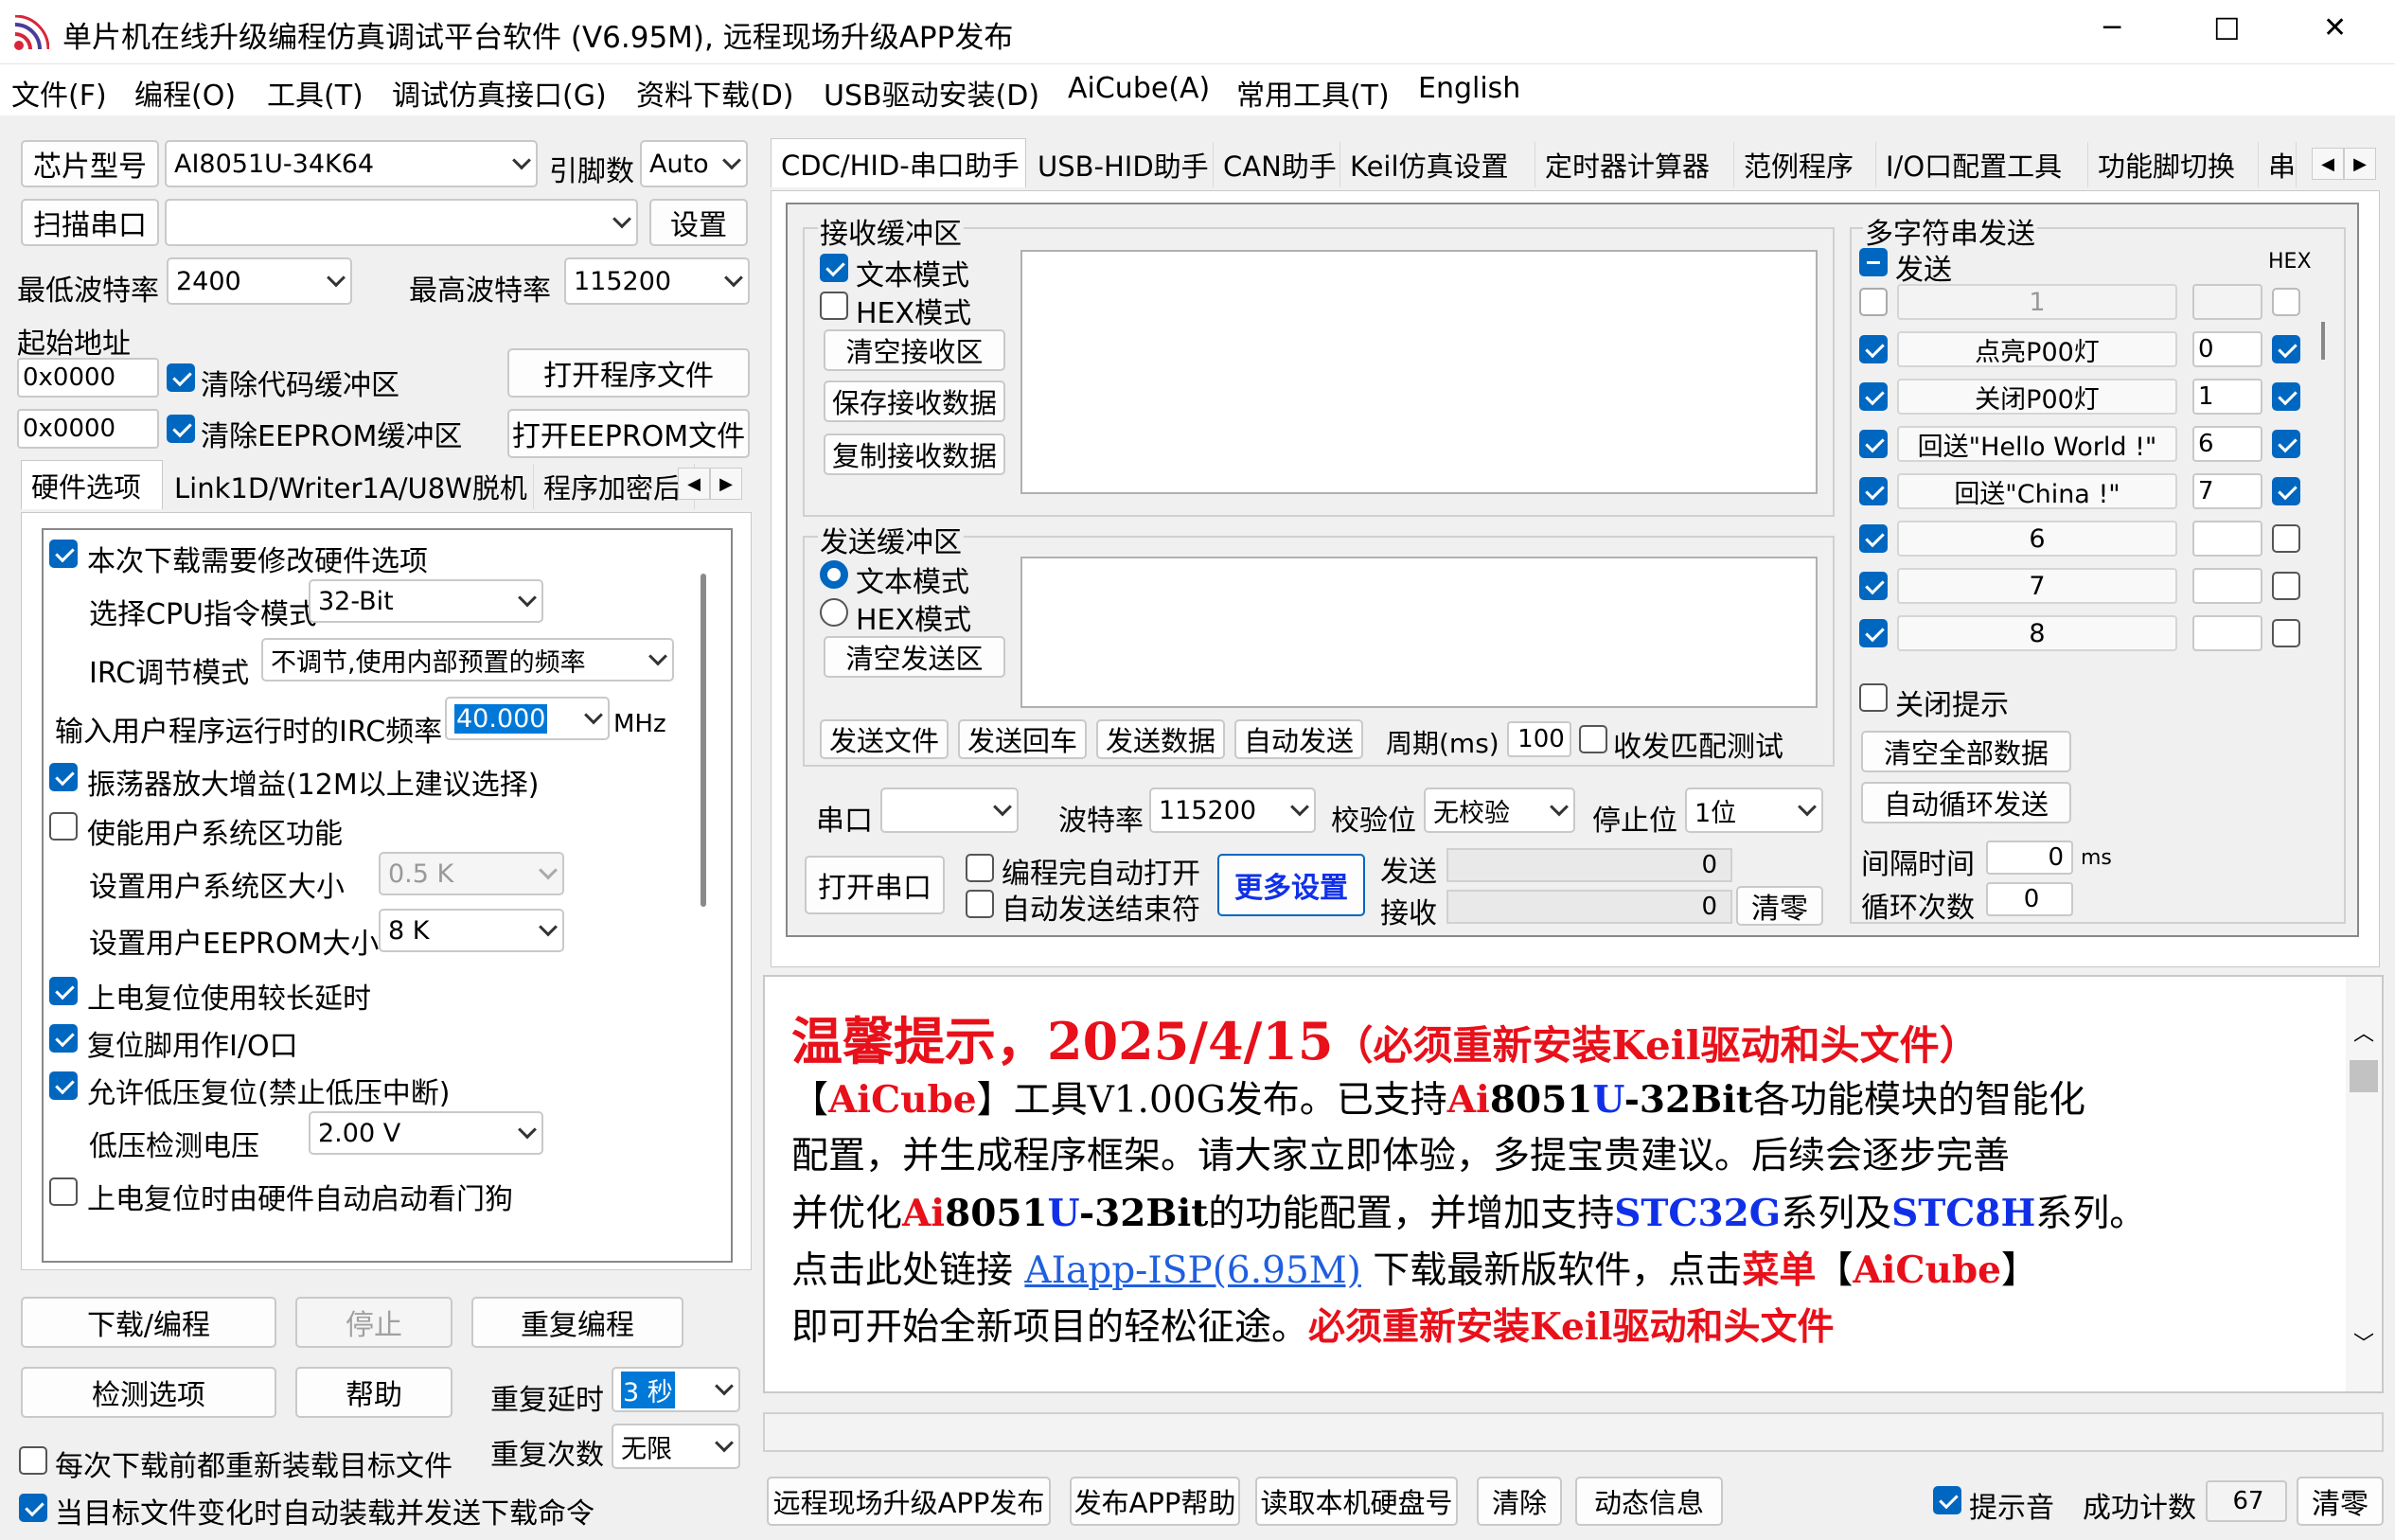  Describe the element at coordinates (426, 601) in the screenshot. I see `cpu-mode-select: 32-Bit` at that location.